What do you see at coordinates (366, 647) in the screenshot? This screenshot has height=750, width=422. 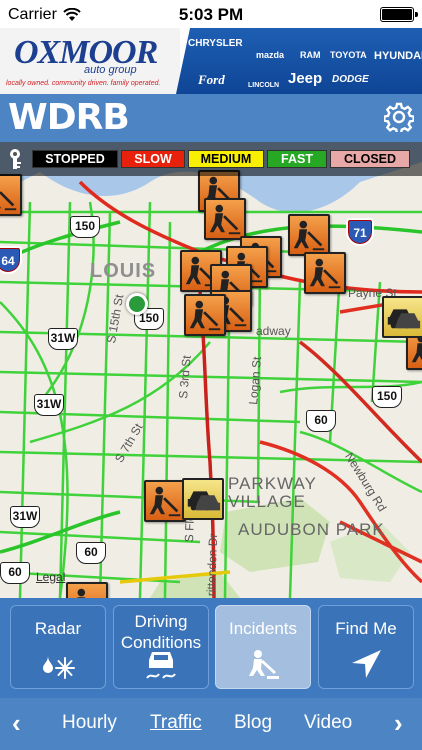 I see `tab-find-me: Find Me` at bounding box center [366, 647].